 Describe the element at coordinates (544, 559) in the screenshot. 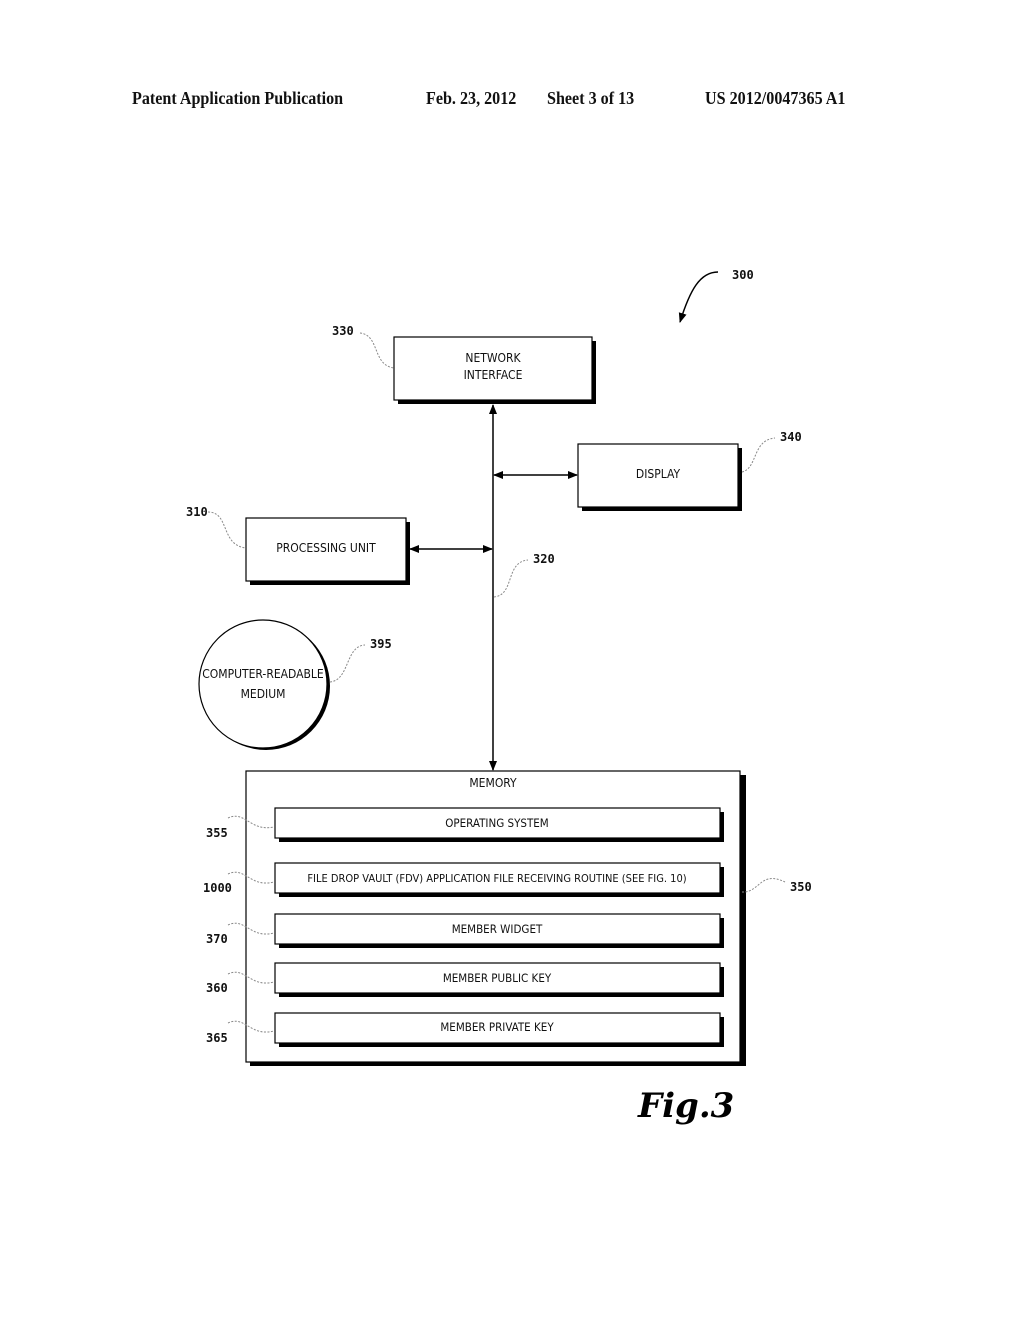

I see `ref-320: 320` at that location.